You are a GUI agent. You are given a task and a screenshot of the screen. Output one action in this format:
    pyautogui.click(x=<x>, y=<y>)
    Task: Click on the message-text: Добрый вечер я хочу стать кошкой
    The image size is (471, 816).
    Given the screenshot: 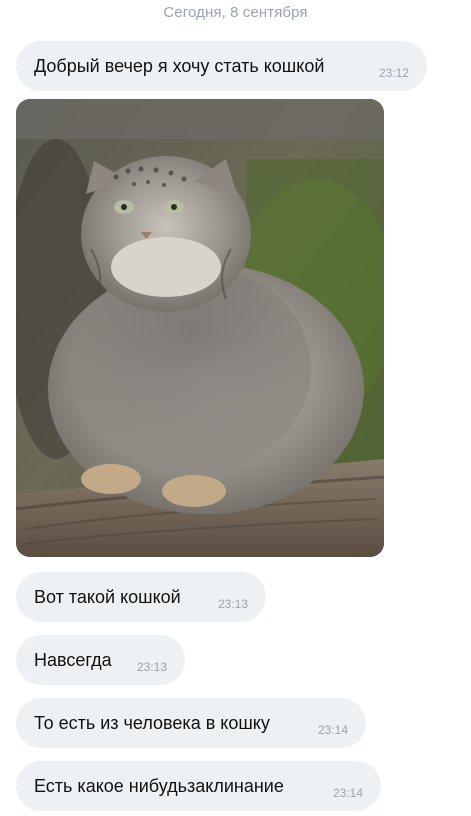 What is the action you would take?
    pyautogui.click(x=179, y=66)
    